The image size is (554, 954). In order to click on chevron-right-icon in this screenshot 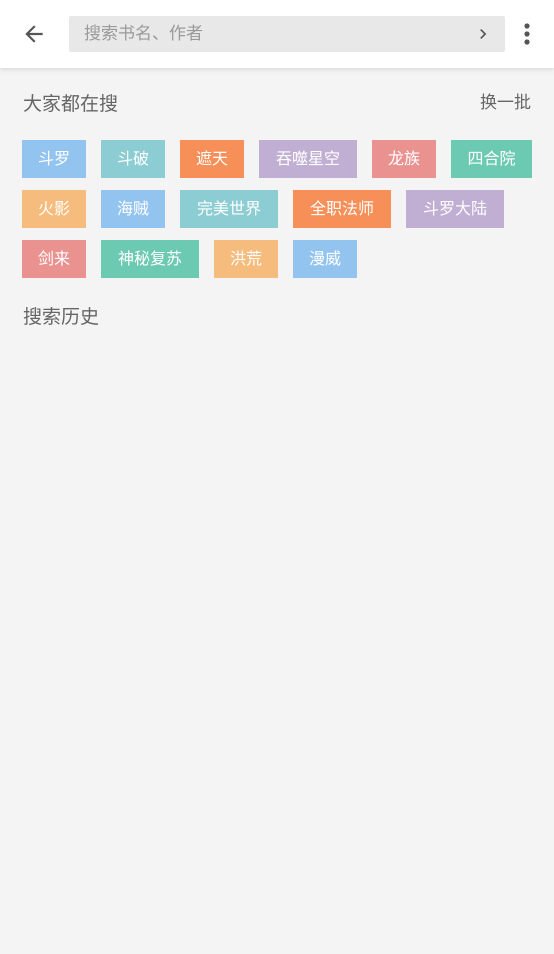, I will do `click(483, 34)`.